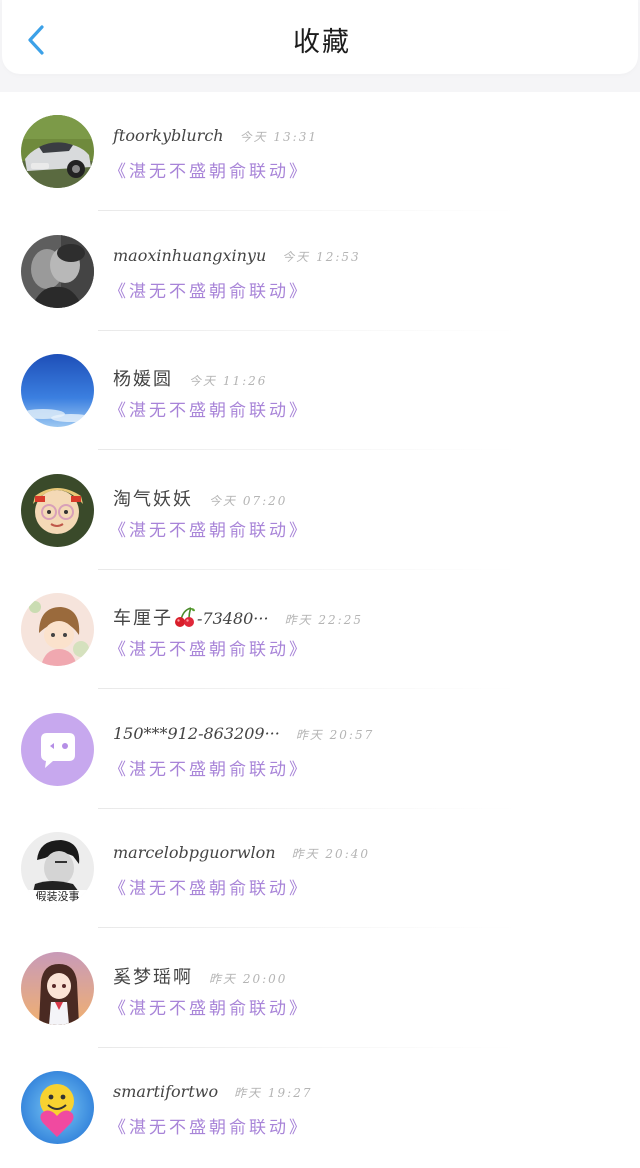 This screenshot has height=1168, width=640. What do you see at coordinates (320, 511) in the screenshot?
I see `list-item: 淘气妖妖 今天 07:20 《湛无不盛朝俞联动》` at bounding box center [320, 511].